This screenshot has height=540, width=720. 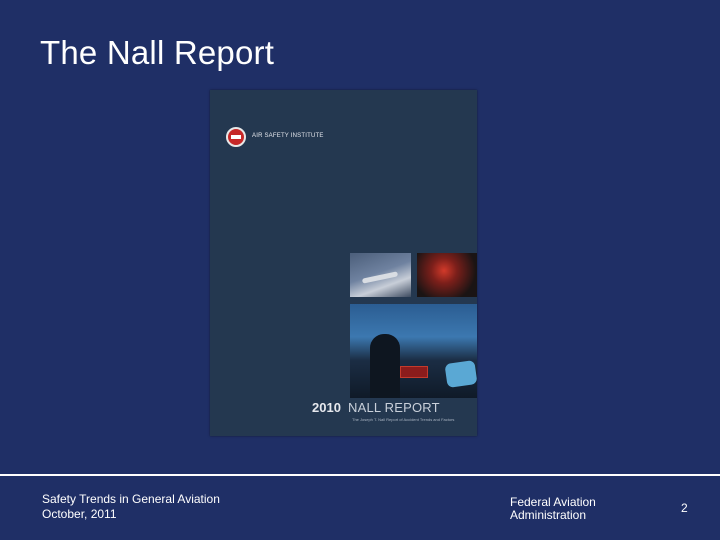 What do you see at coordinates (394, 407) in the screenshot?
I see `cover-report-title: NALL REPORT` at bounding box center [394, 407].